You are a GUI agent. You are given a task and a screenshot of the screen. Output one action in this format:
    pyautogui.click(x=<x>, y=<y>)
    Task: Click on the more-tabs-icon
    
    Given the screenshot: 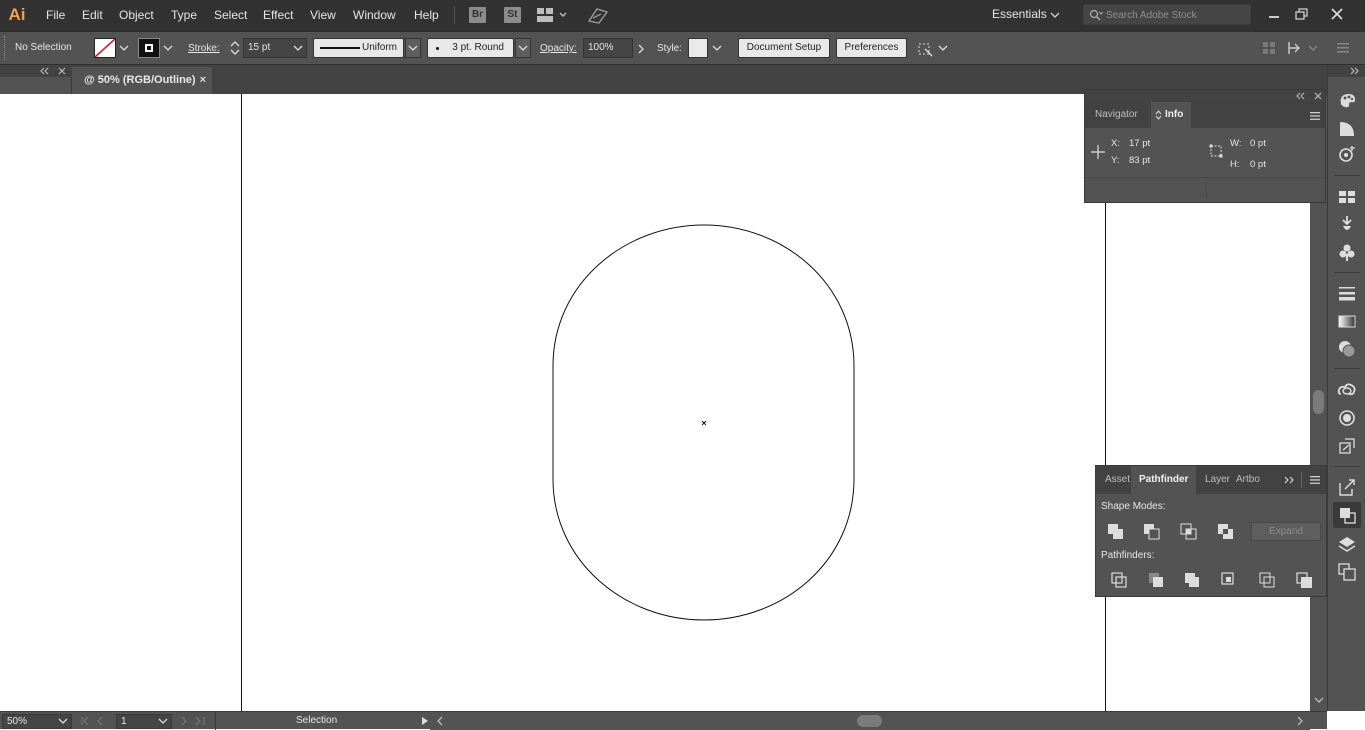 What is the action you would take?
    pyautogui.click(x=1290, y=480)
    